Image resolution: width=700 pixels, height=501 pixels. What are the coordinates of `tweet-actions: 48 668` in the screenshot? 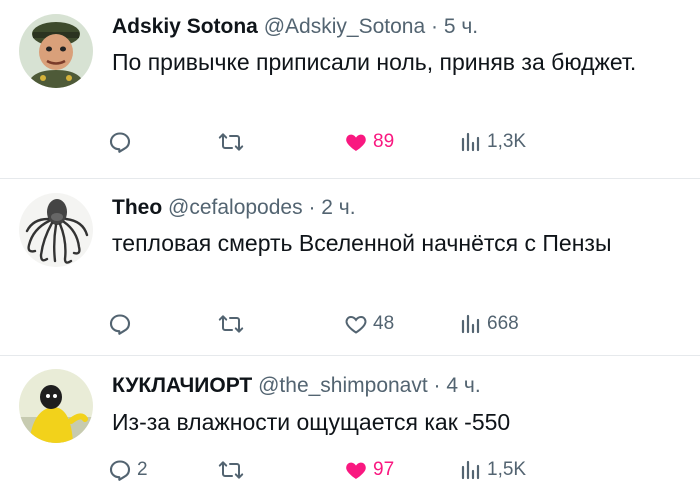 It's located at (388, 324).